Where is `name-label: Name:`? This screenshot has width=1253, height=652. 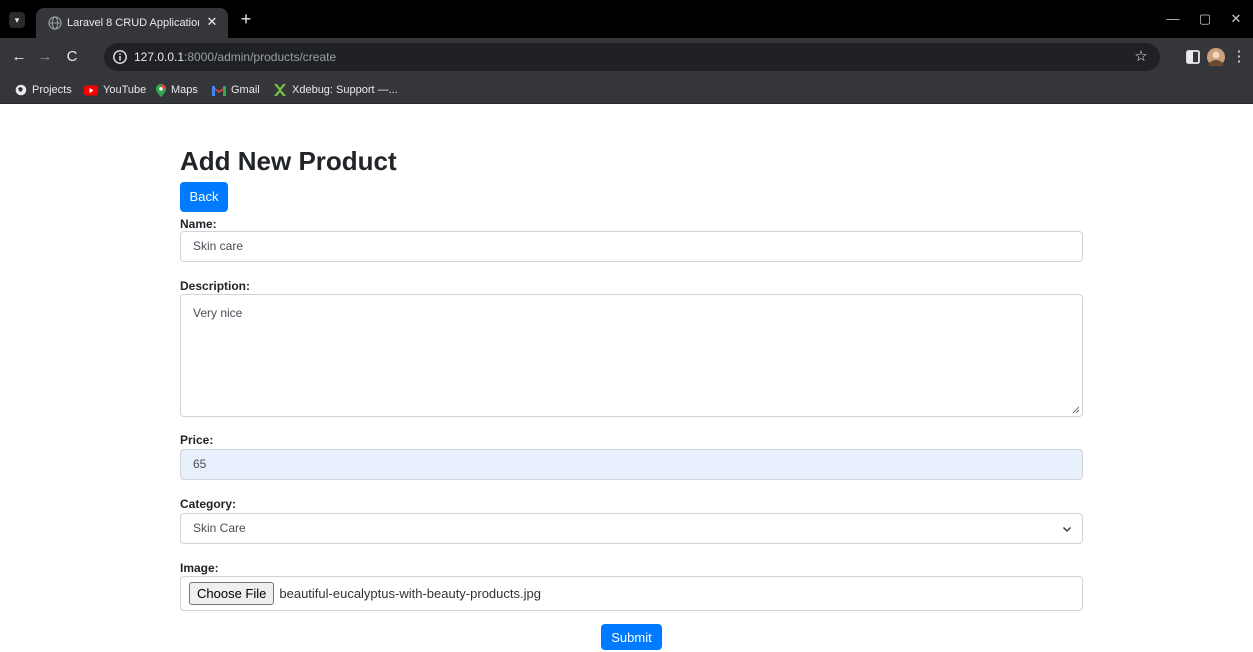
name-label: Name: is located at coordinates (198, 224).